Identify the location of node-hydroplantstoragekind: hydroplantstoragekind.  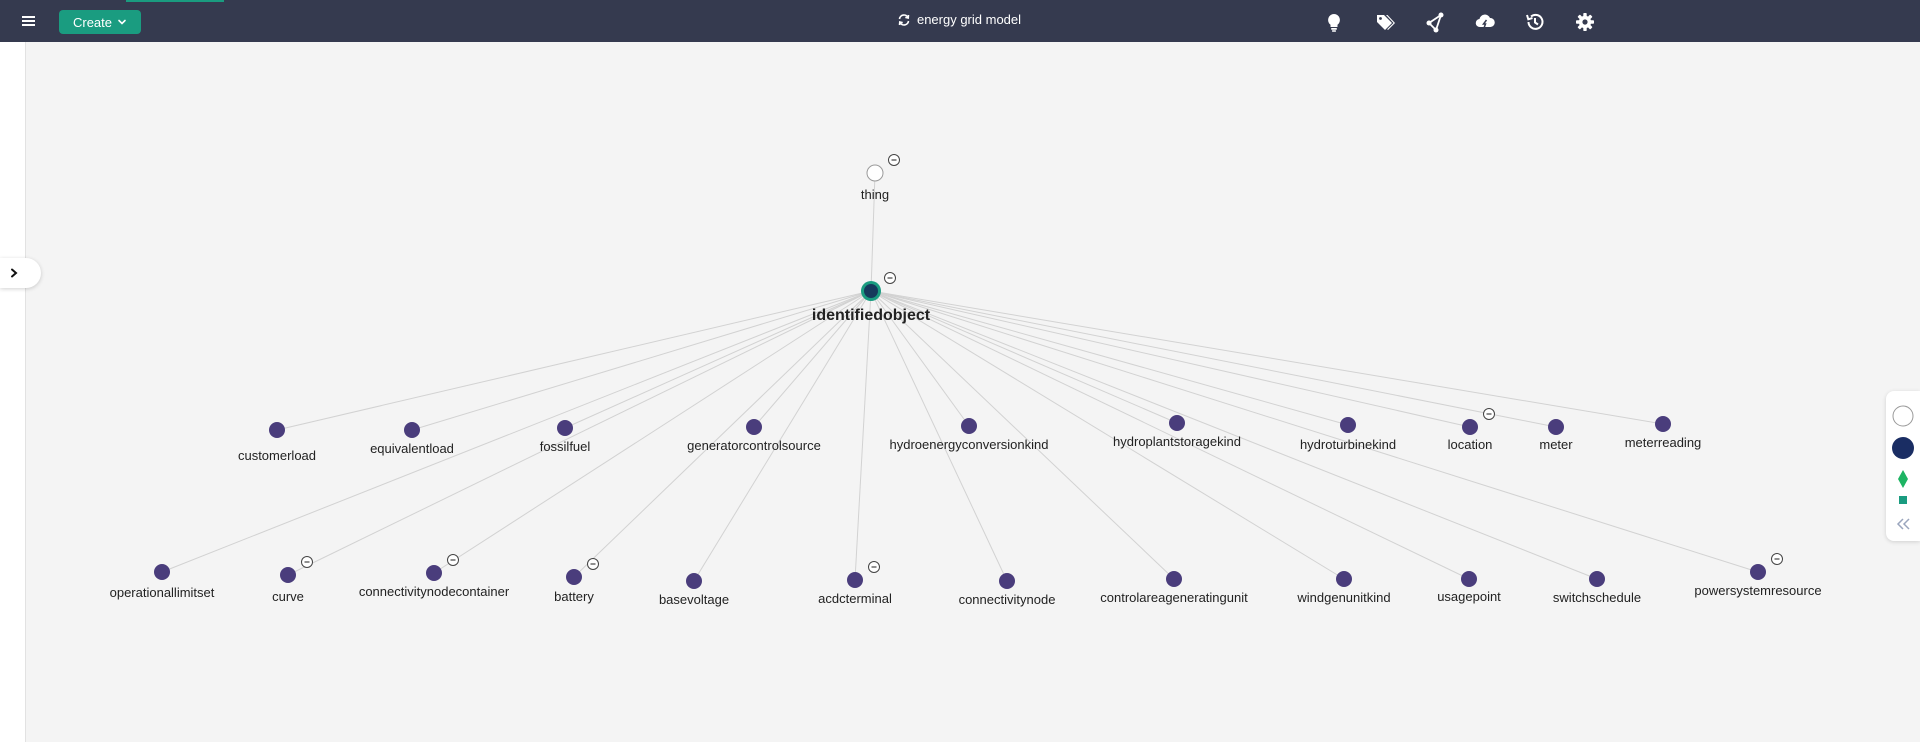
(1177, 432).